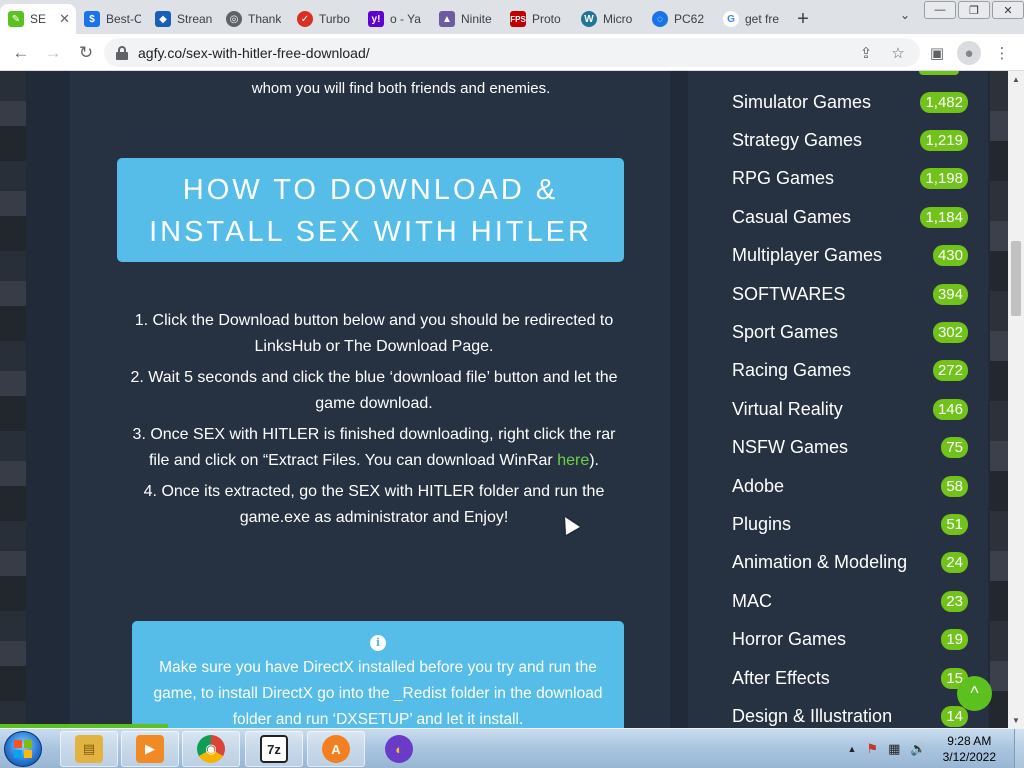 The width and height of the screenshot is (1024, 768). What do you see at coordinates (850, 294) in the screenshot?
I see `category-item-softwares: SOFTWARES 394` at bounding box center [850, 294].